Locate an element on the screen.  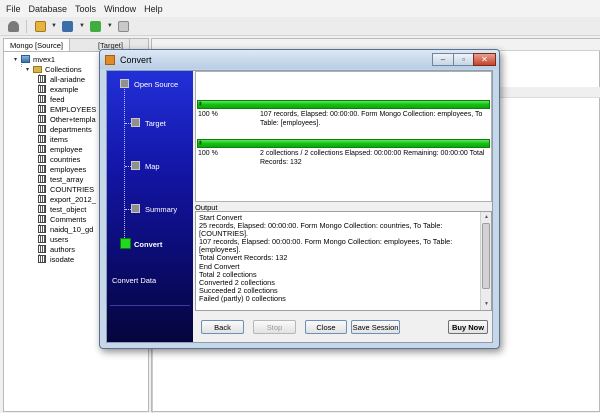
collection-label: countries is located at coordinates (65, 159).